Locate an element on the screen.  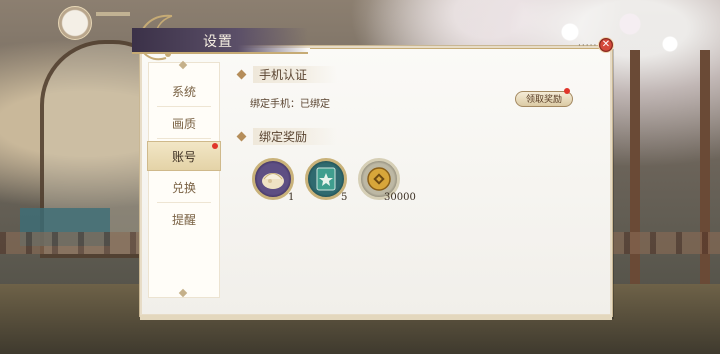
section-title: 绑定奖励 is located at coordinates (295, 136).